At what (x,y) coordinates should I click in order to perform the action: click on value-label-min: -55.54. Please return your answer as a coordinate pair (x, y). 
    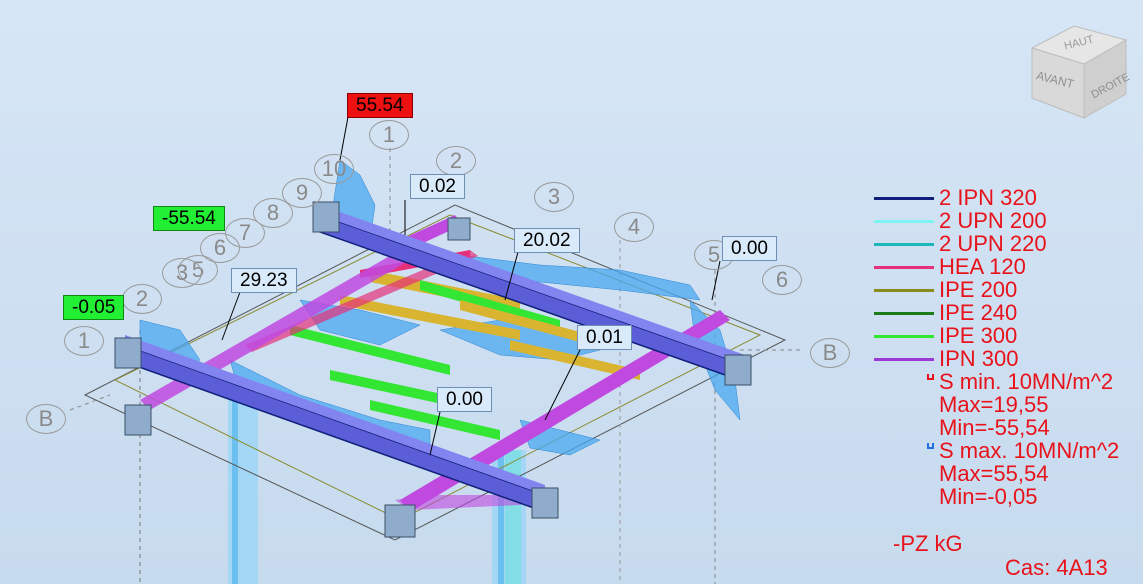
    Looking at the image, I should click on (189, 218).